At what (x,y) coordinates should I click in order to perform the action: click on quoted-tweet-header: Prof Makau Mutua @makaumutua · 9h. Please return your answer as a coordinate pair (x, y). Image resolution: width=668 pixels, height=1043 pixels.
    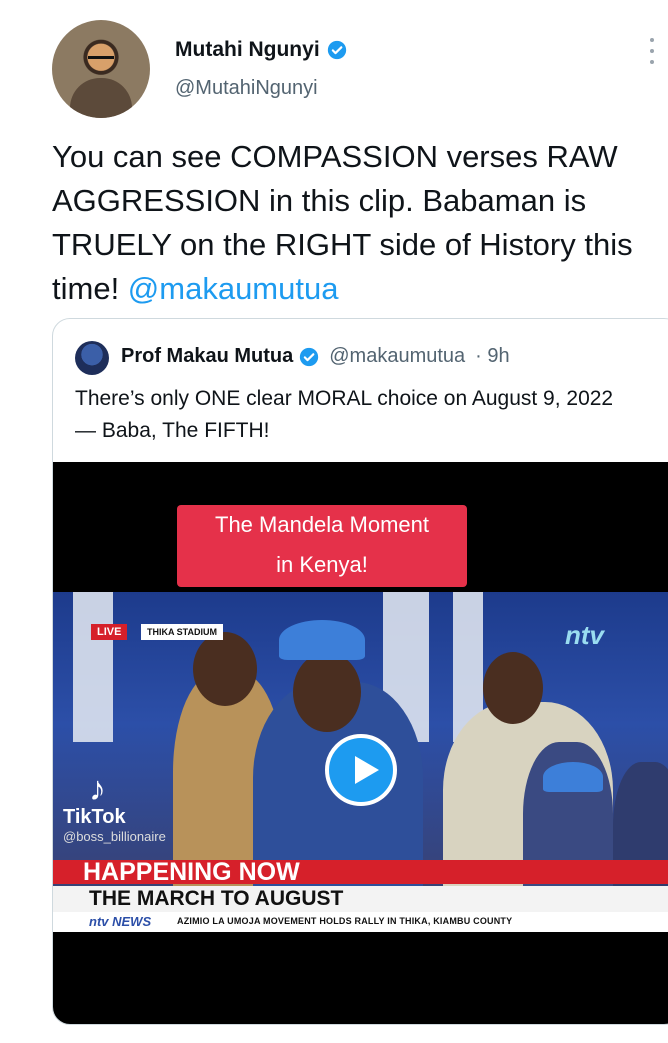
    Looking at the image, I should click on (315, 356).